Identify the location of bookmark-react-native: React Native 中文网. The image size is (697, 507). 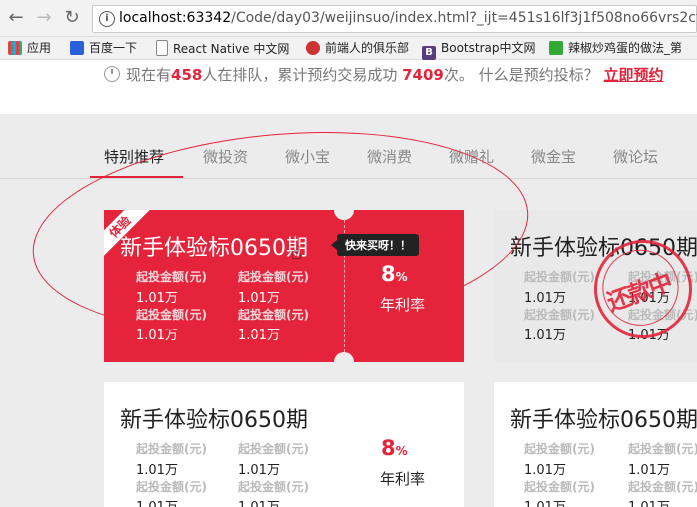
(222, 48).